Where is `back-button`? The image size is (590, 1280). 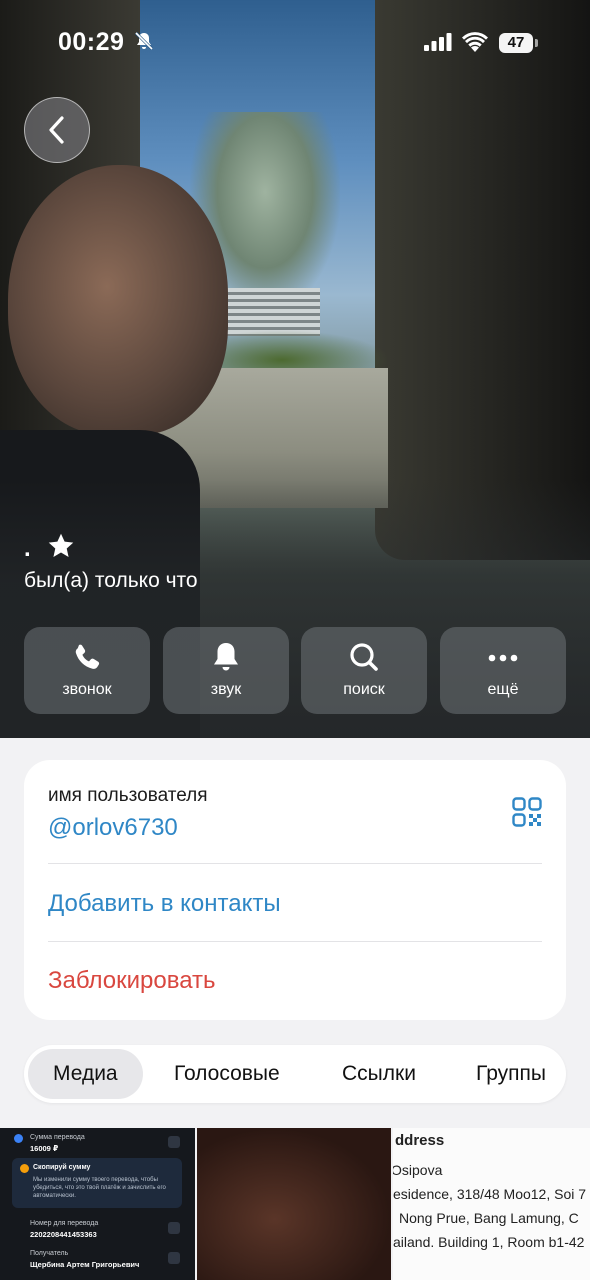
back-button is located at coordinates (57, 130).